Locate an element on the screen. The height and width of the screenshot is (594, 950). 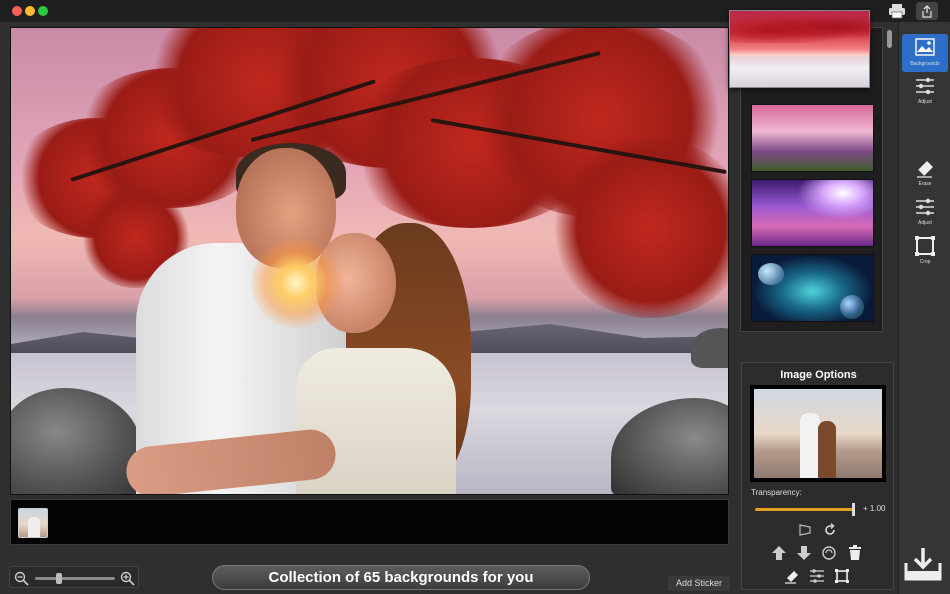
right-toolbar: Backgrounds Adjust Erase Adjust Crop is located at coordinates (924, 308).